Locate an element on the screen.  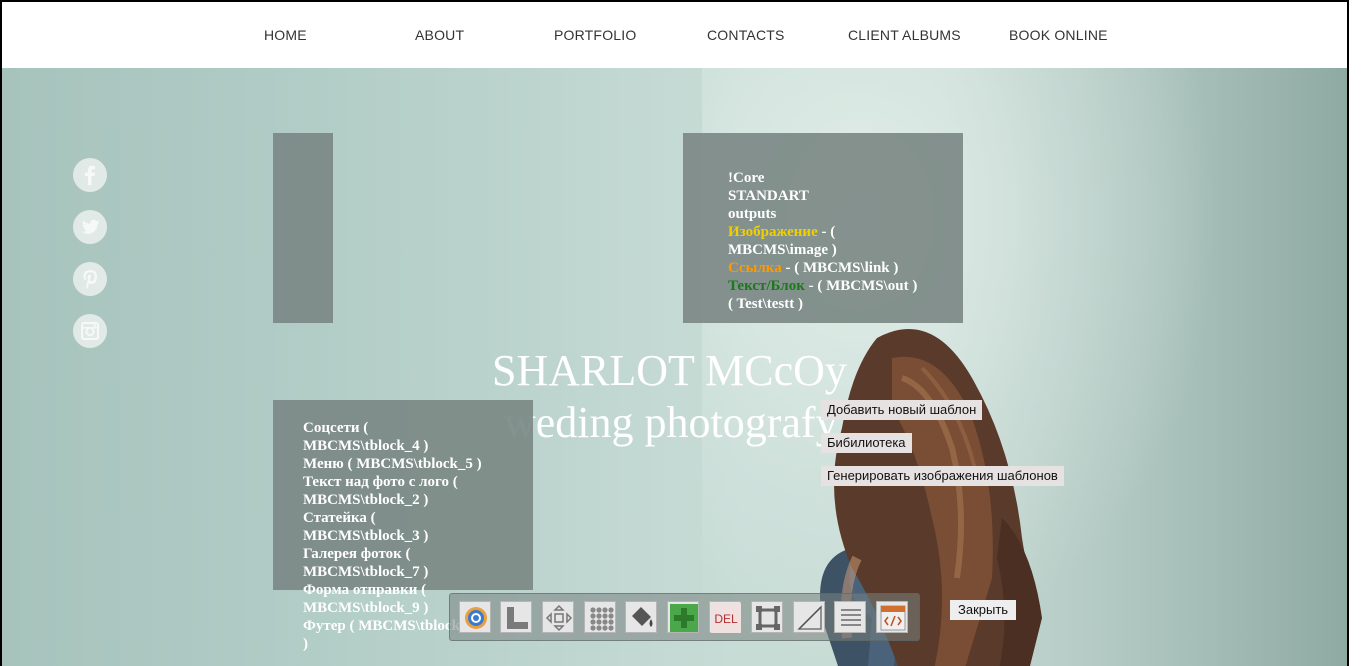
delete-button: DEL is located at coordinates (725, 617).